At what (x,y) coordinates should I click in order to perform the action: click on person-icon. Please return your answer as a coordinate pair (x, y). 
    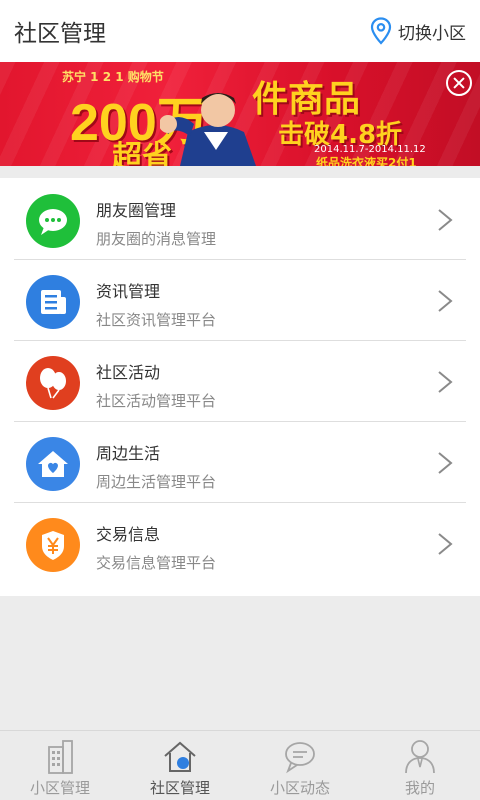
    Looking at the image, I should click on (420, 757).